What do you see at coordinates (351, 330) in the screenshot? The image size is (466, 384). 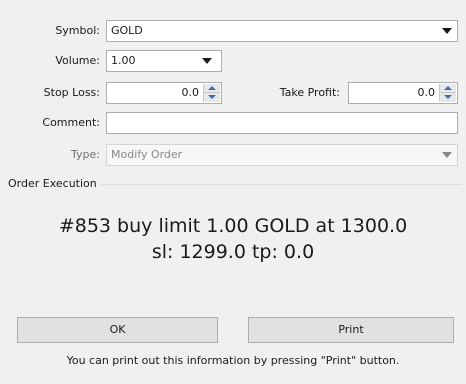 I see `print-button: Print` at bounding box center [351, 330].